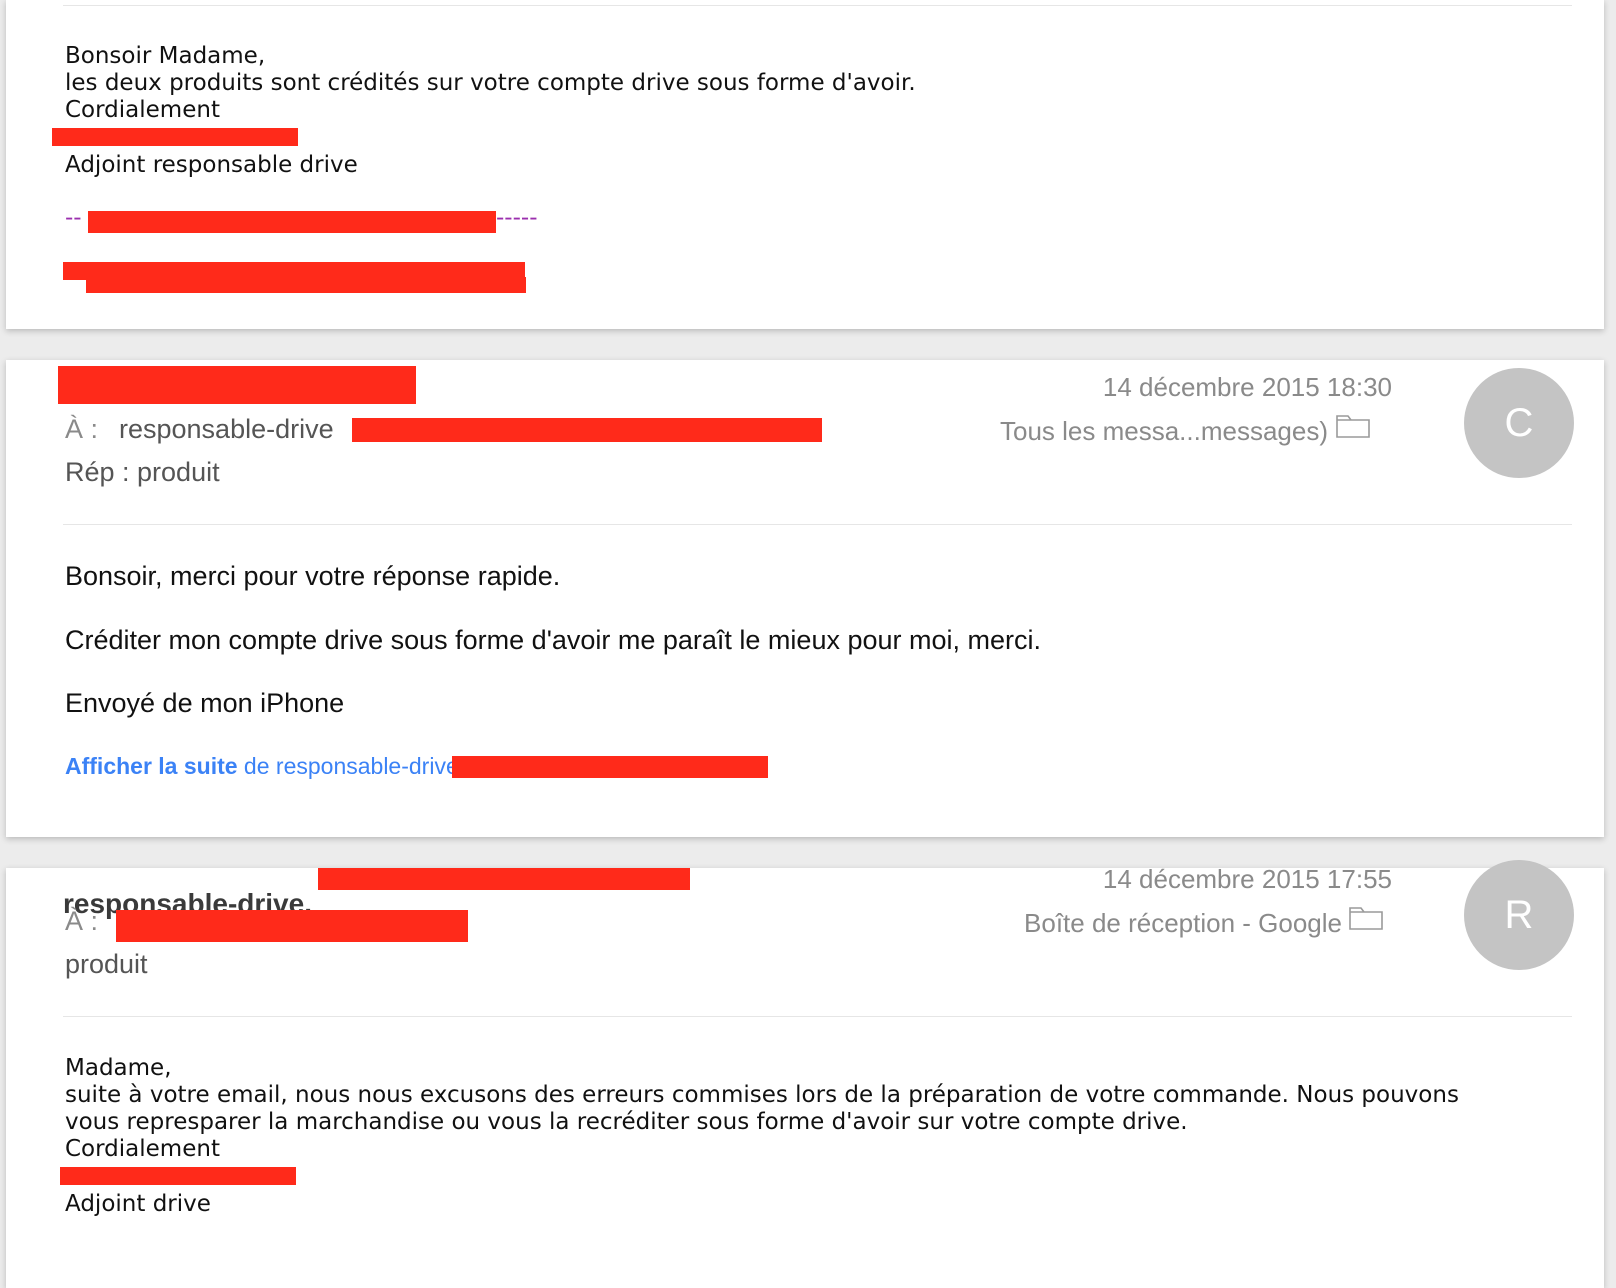  I want to click on mailbox-name: Tous les messa...messages), so click(1164, 431).